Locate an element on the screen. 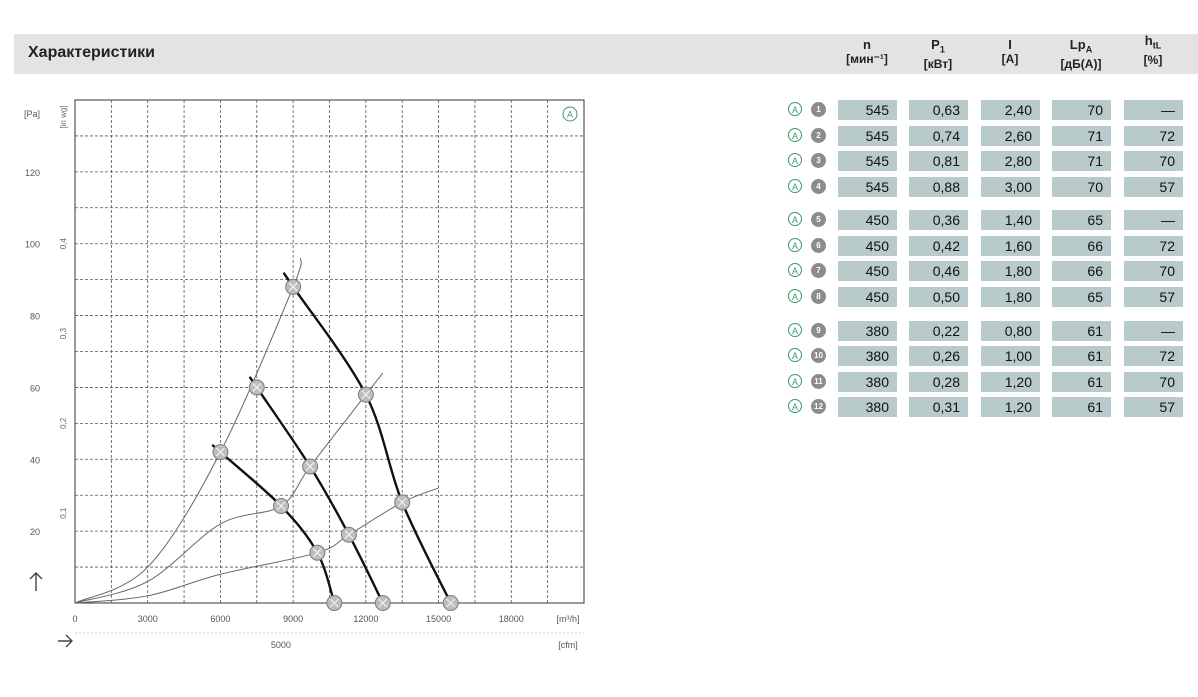 The image size is (1198, 697). table-row: A 6 450 0,42 1,60 66 72 is located at coordinates (991, 246).